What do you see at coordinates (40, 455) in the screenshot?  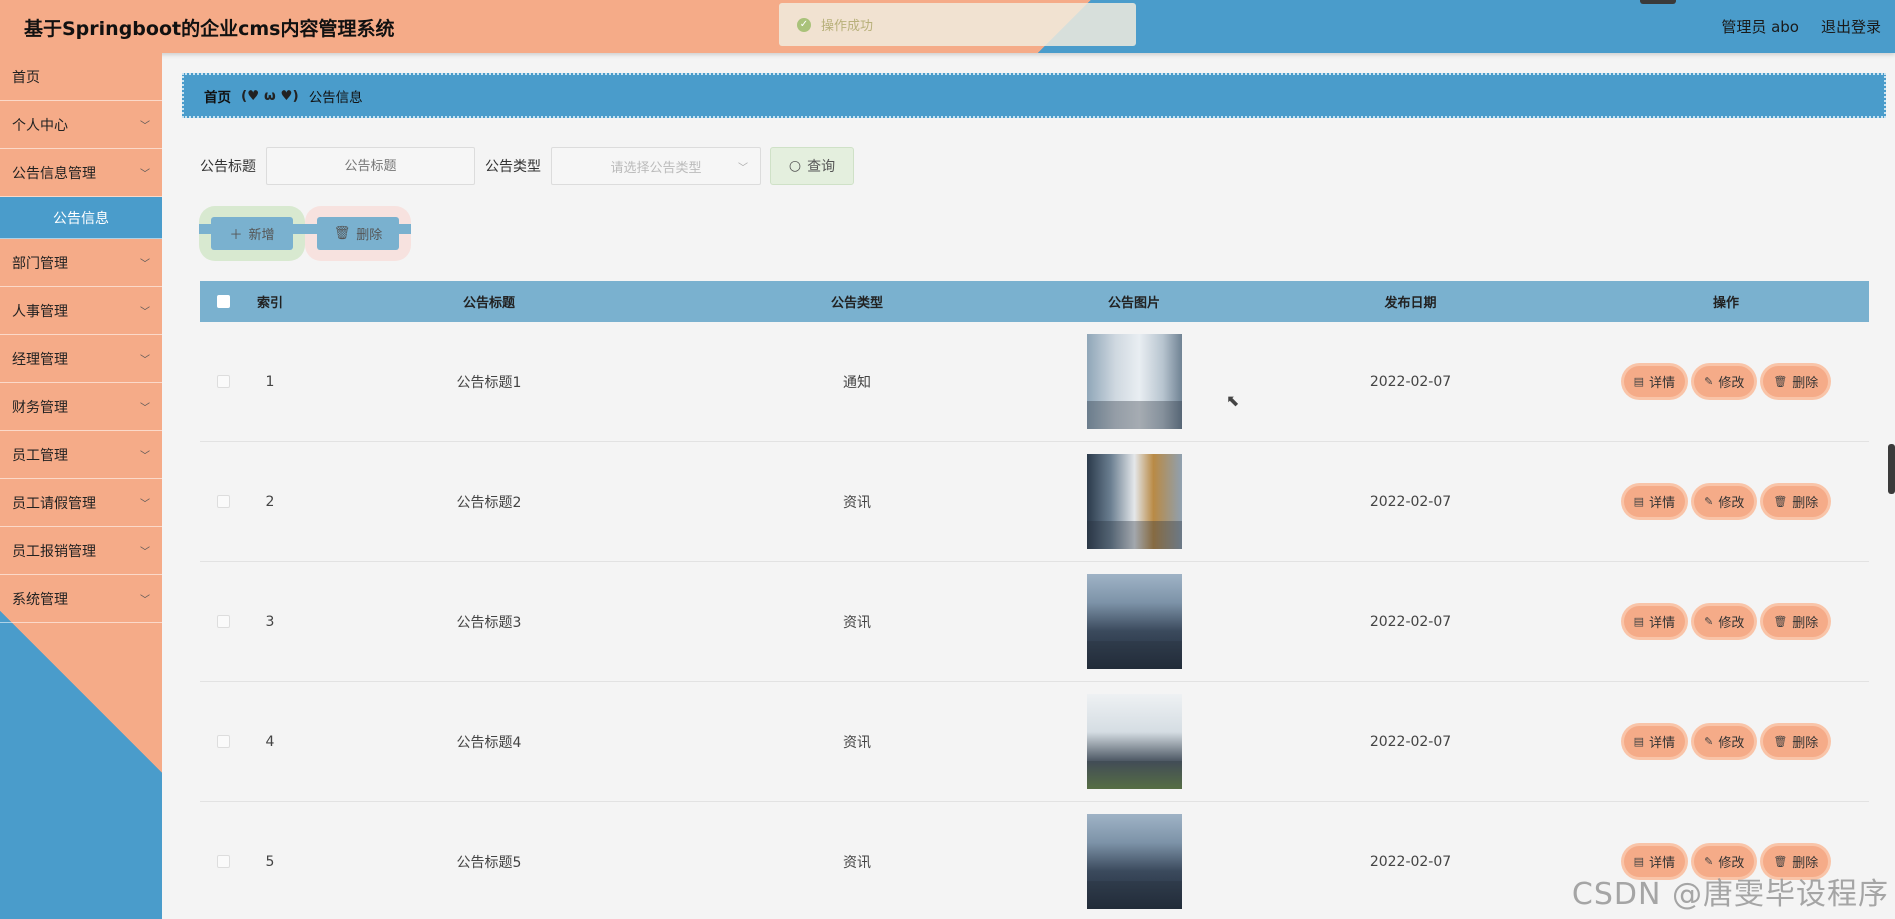 I see `sidebar-item-label: 员工管理` at bounding box center [40, 455].